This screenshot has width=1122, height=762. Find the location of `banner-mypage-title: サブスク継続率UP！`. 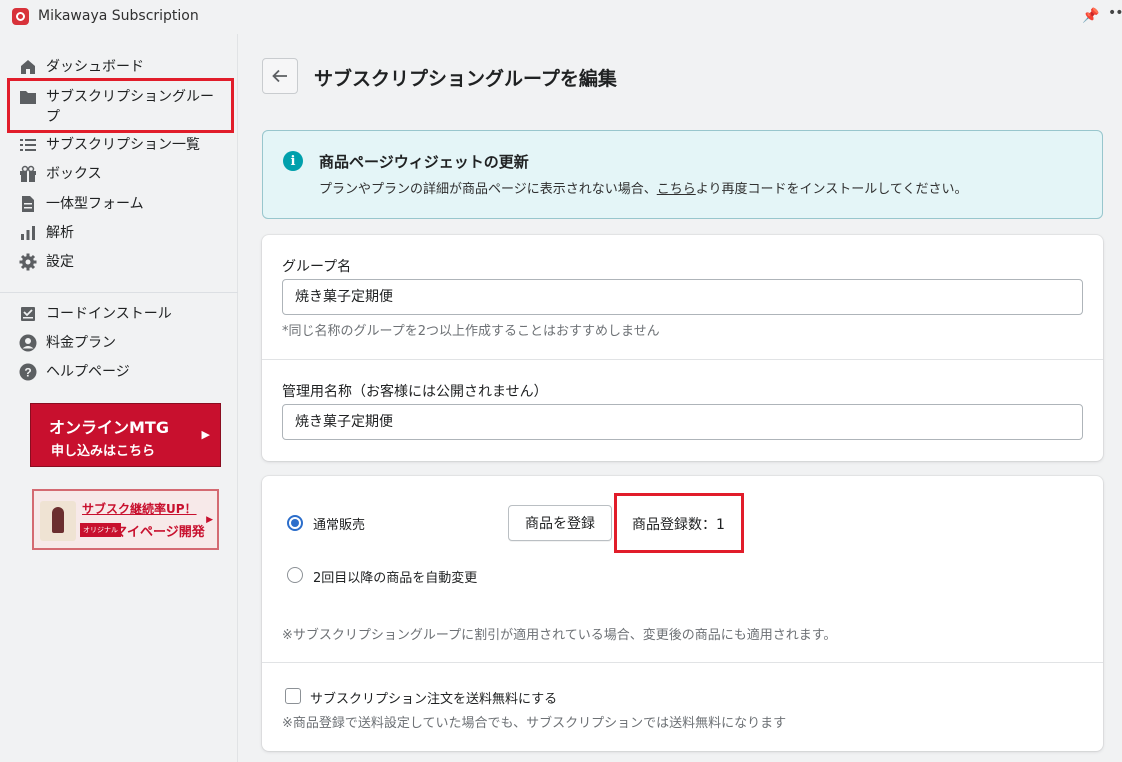

banner-mypage-title: サブスク継続率UP！ is located at coordinates (139, 509).